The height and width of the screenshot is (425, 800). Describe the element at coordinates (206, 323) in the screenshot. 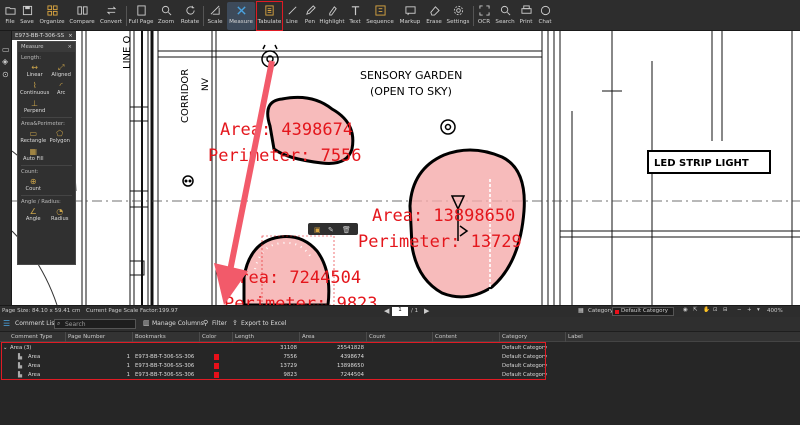

I see `filter-icon: ⚲` at that location.